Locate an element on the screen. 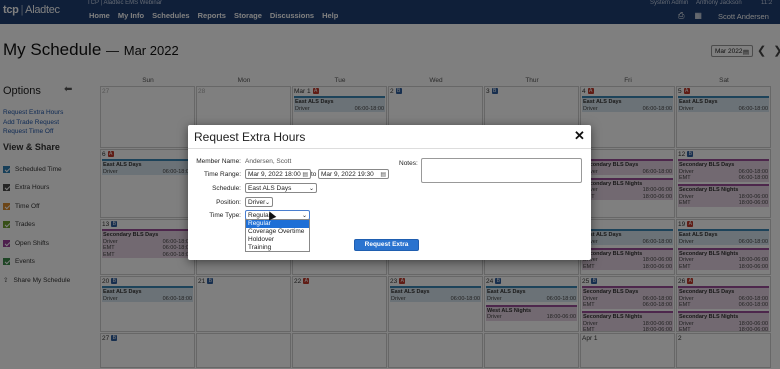 The image size is (780, 369). notes-label: Notes: is located at coordinates (408, 163).